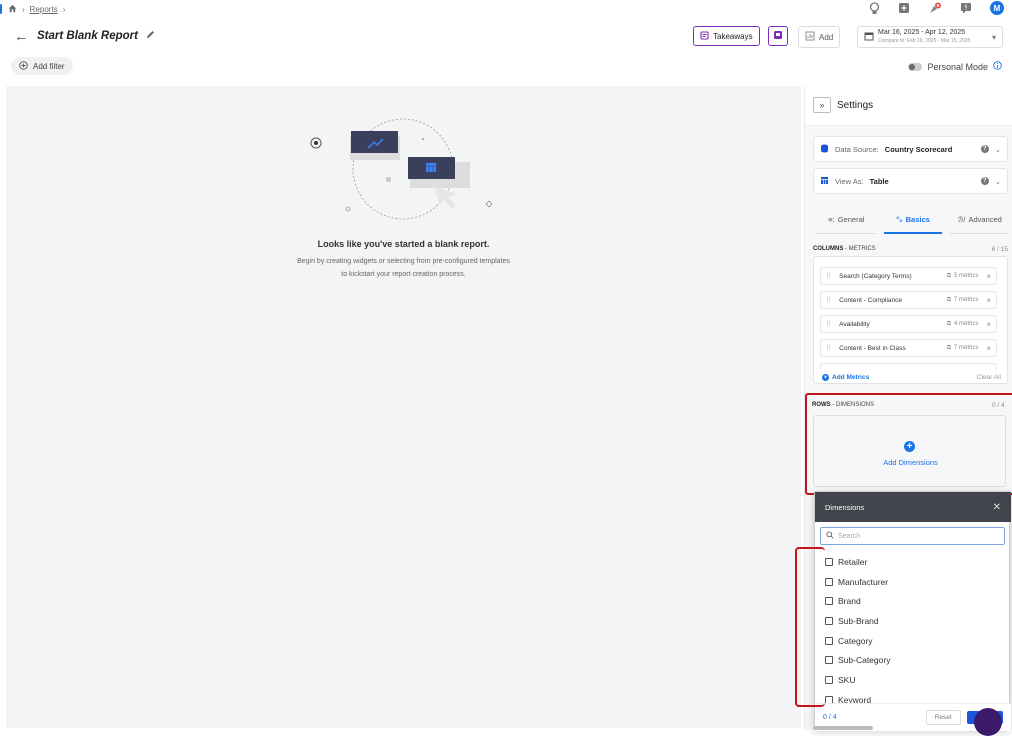  I want to click on add-label: Add, so click(826, 37).